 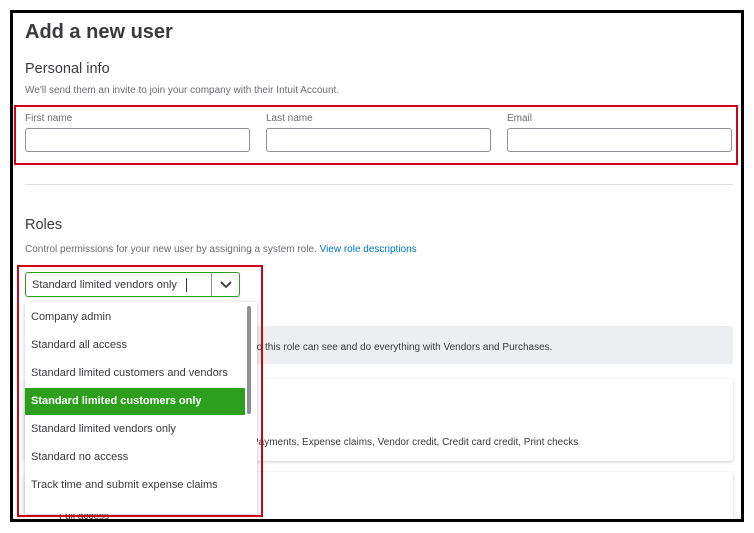 I want to click on personal-info-heading: Personal info, so click(x=67, y=69).